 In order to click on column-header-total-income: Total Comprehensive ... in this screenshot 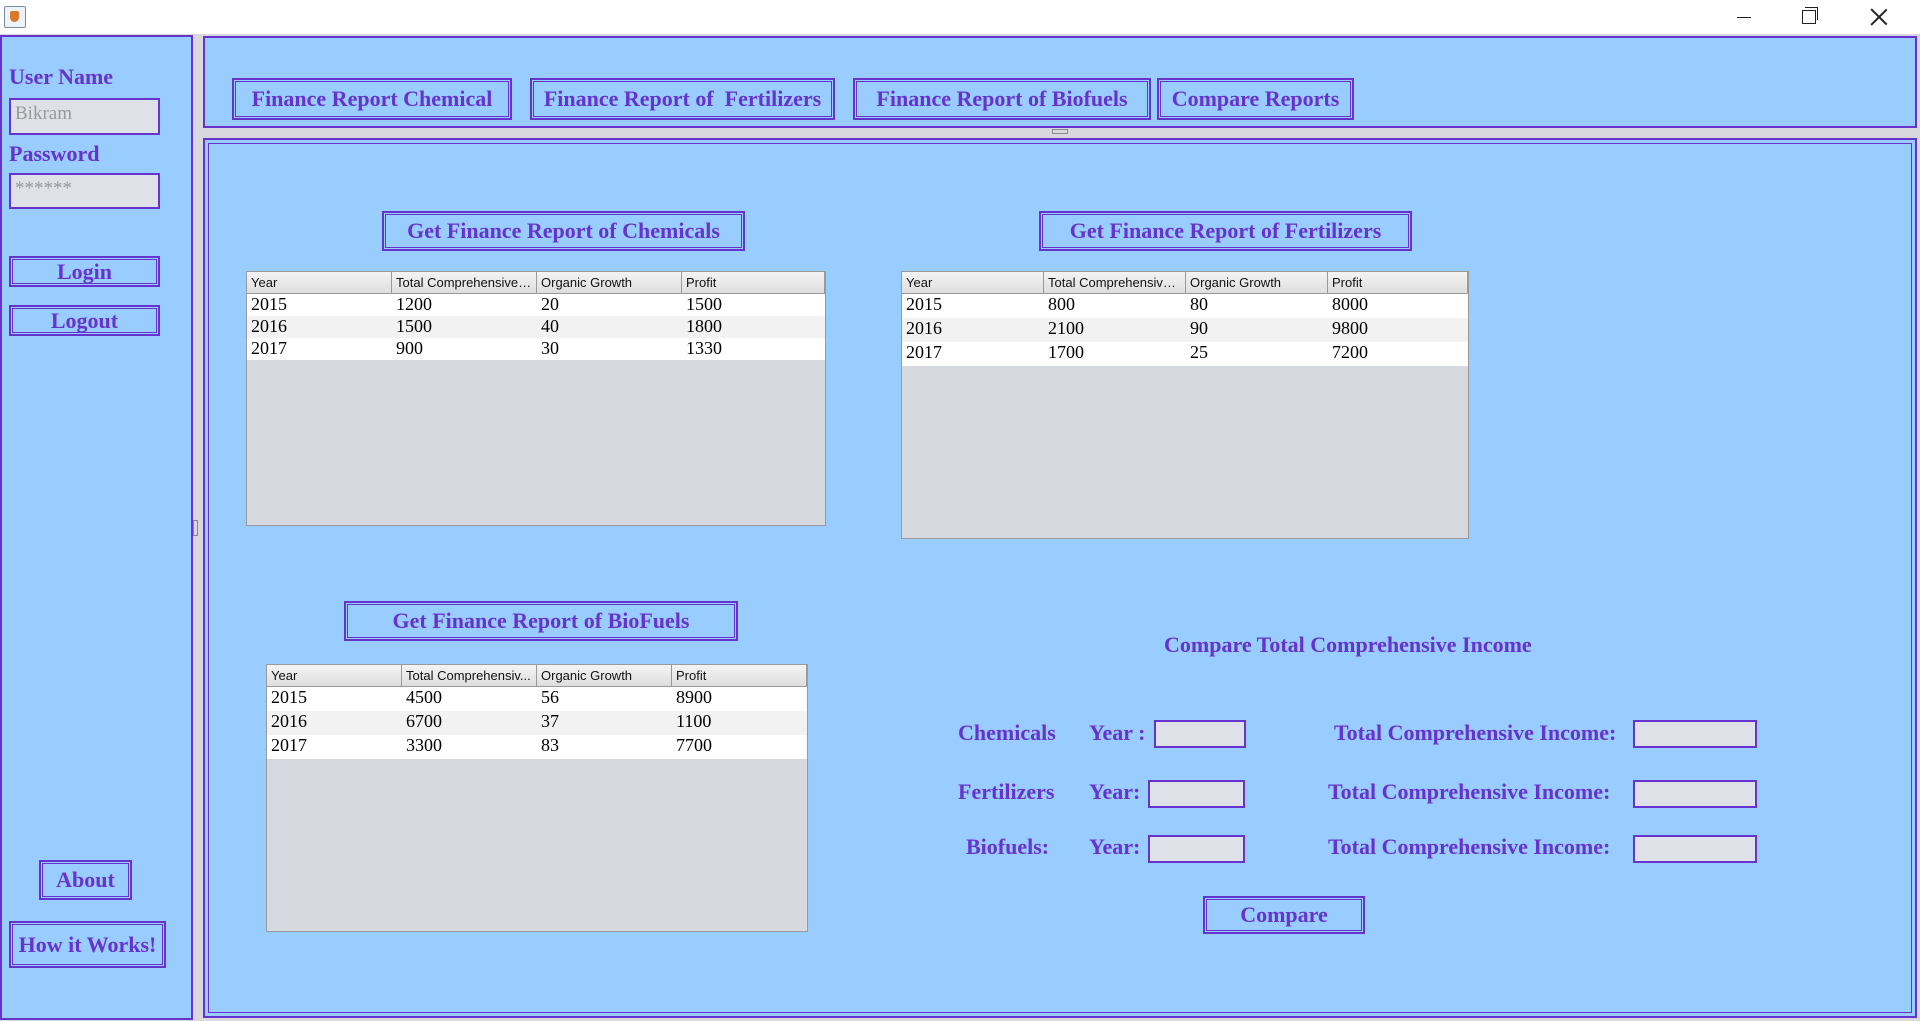, I will do `click(1115, 282)`.